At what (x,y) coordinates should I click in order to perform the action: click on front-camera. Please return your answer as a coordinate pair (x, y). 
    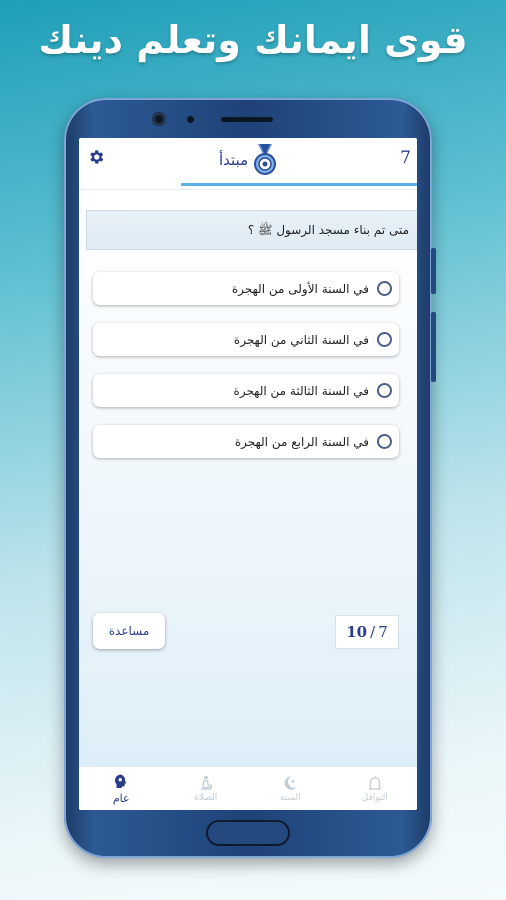
    Looking at the image, I should click on (159, 119).